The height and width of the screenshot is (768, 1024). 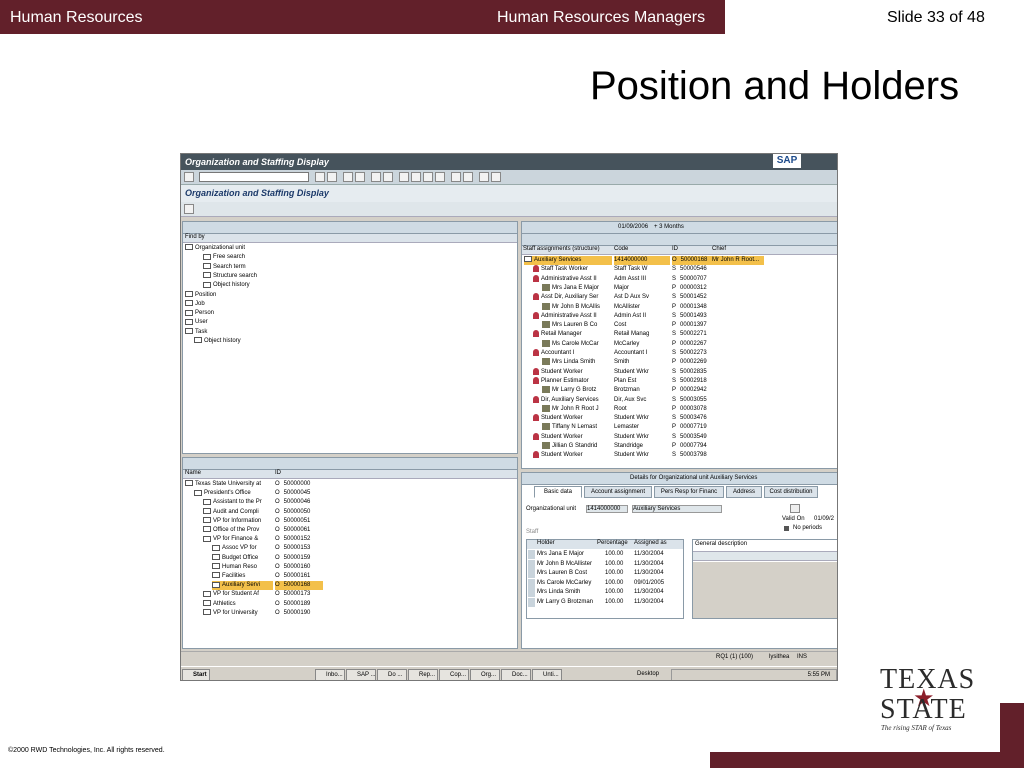 I want to click on hitlist-row: President's Office O 50000045, so click(x=350, y=493).